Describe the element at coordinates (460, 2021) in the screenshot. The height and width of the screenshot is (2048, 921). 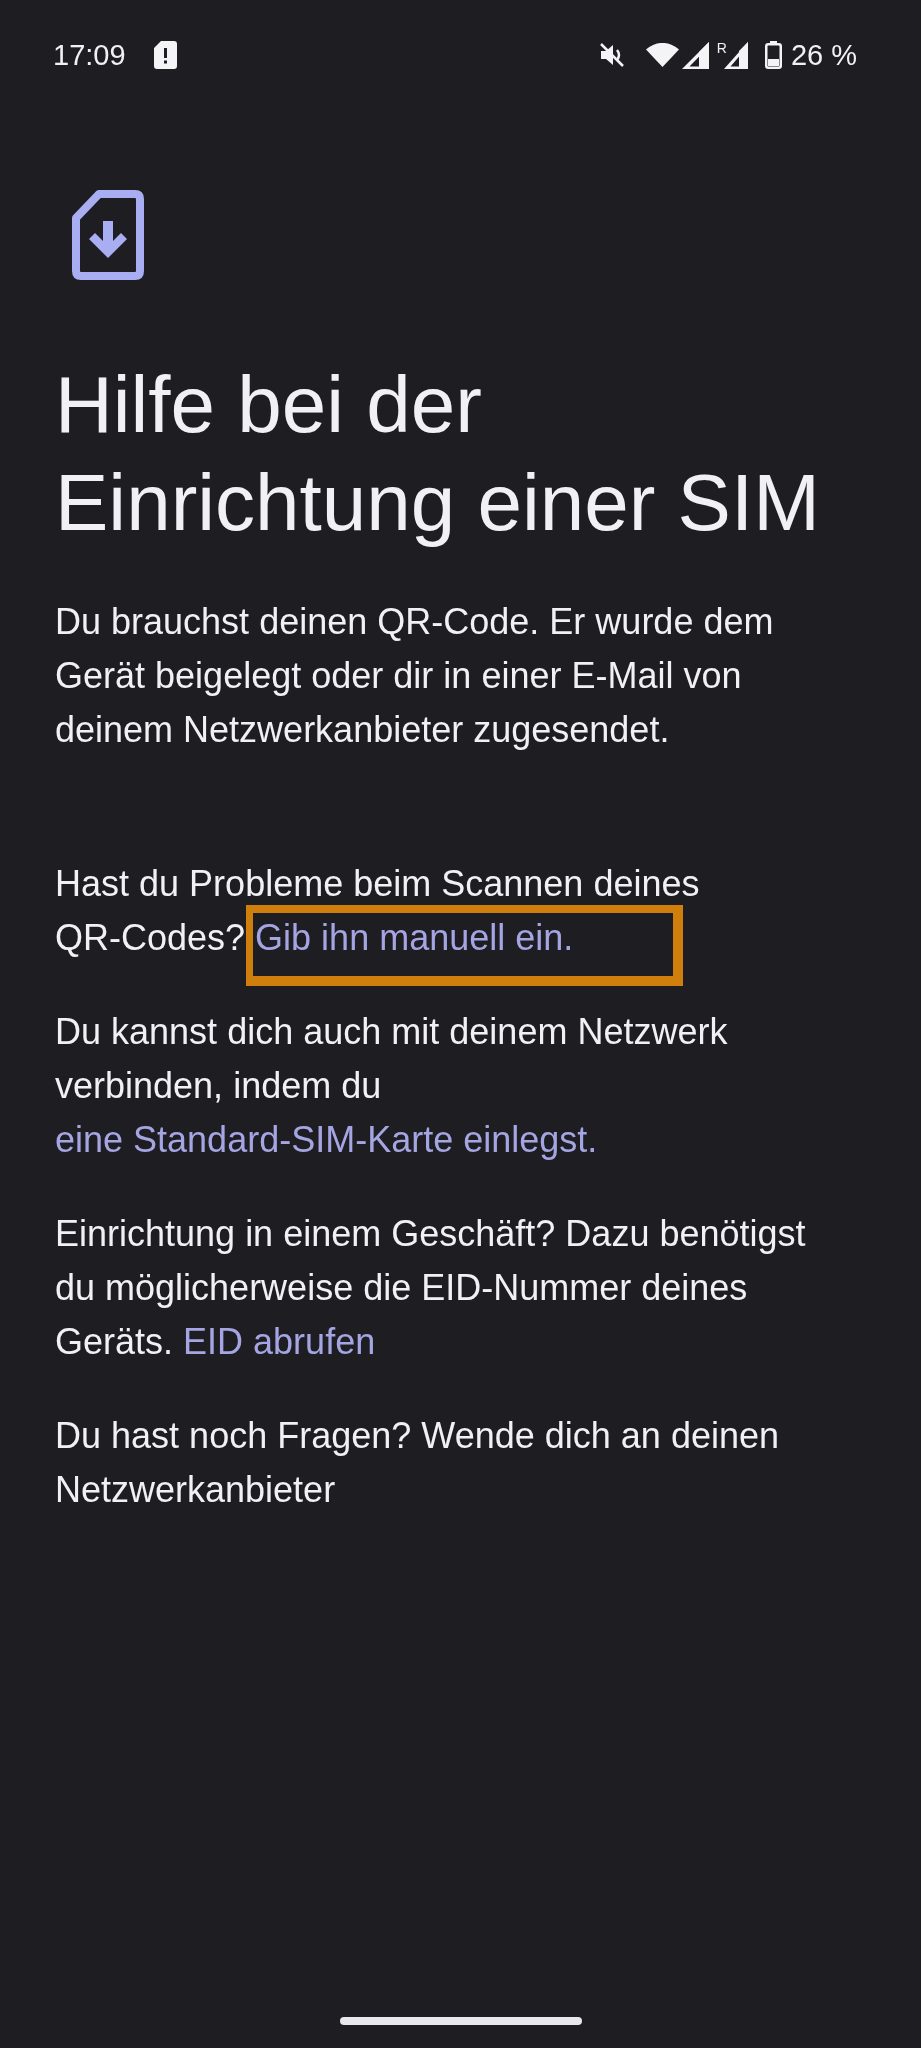
I see `home-indicator` at that location.